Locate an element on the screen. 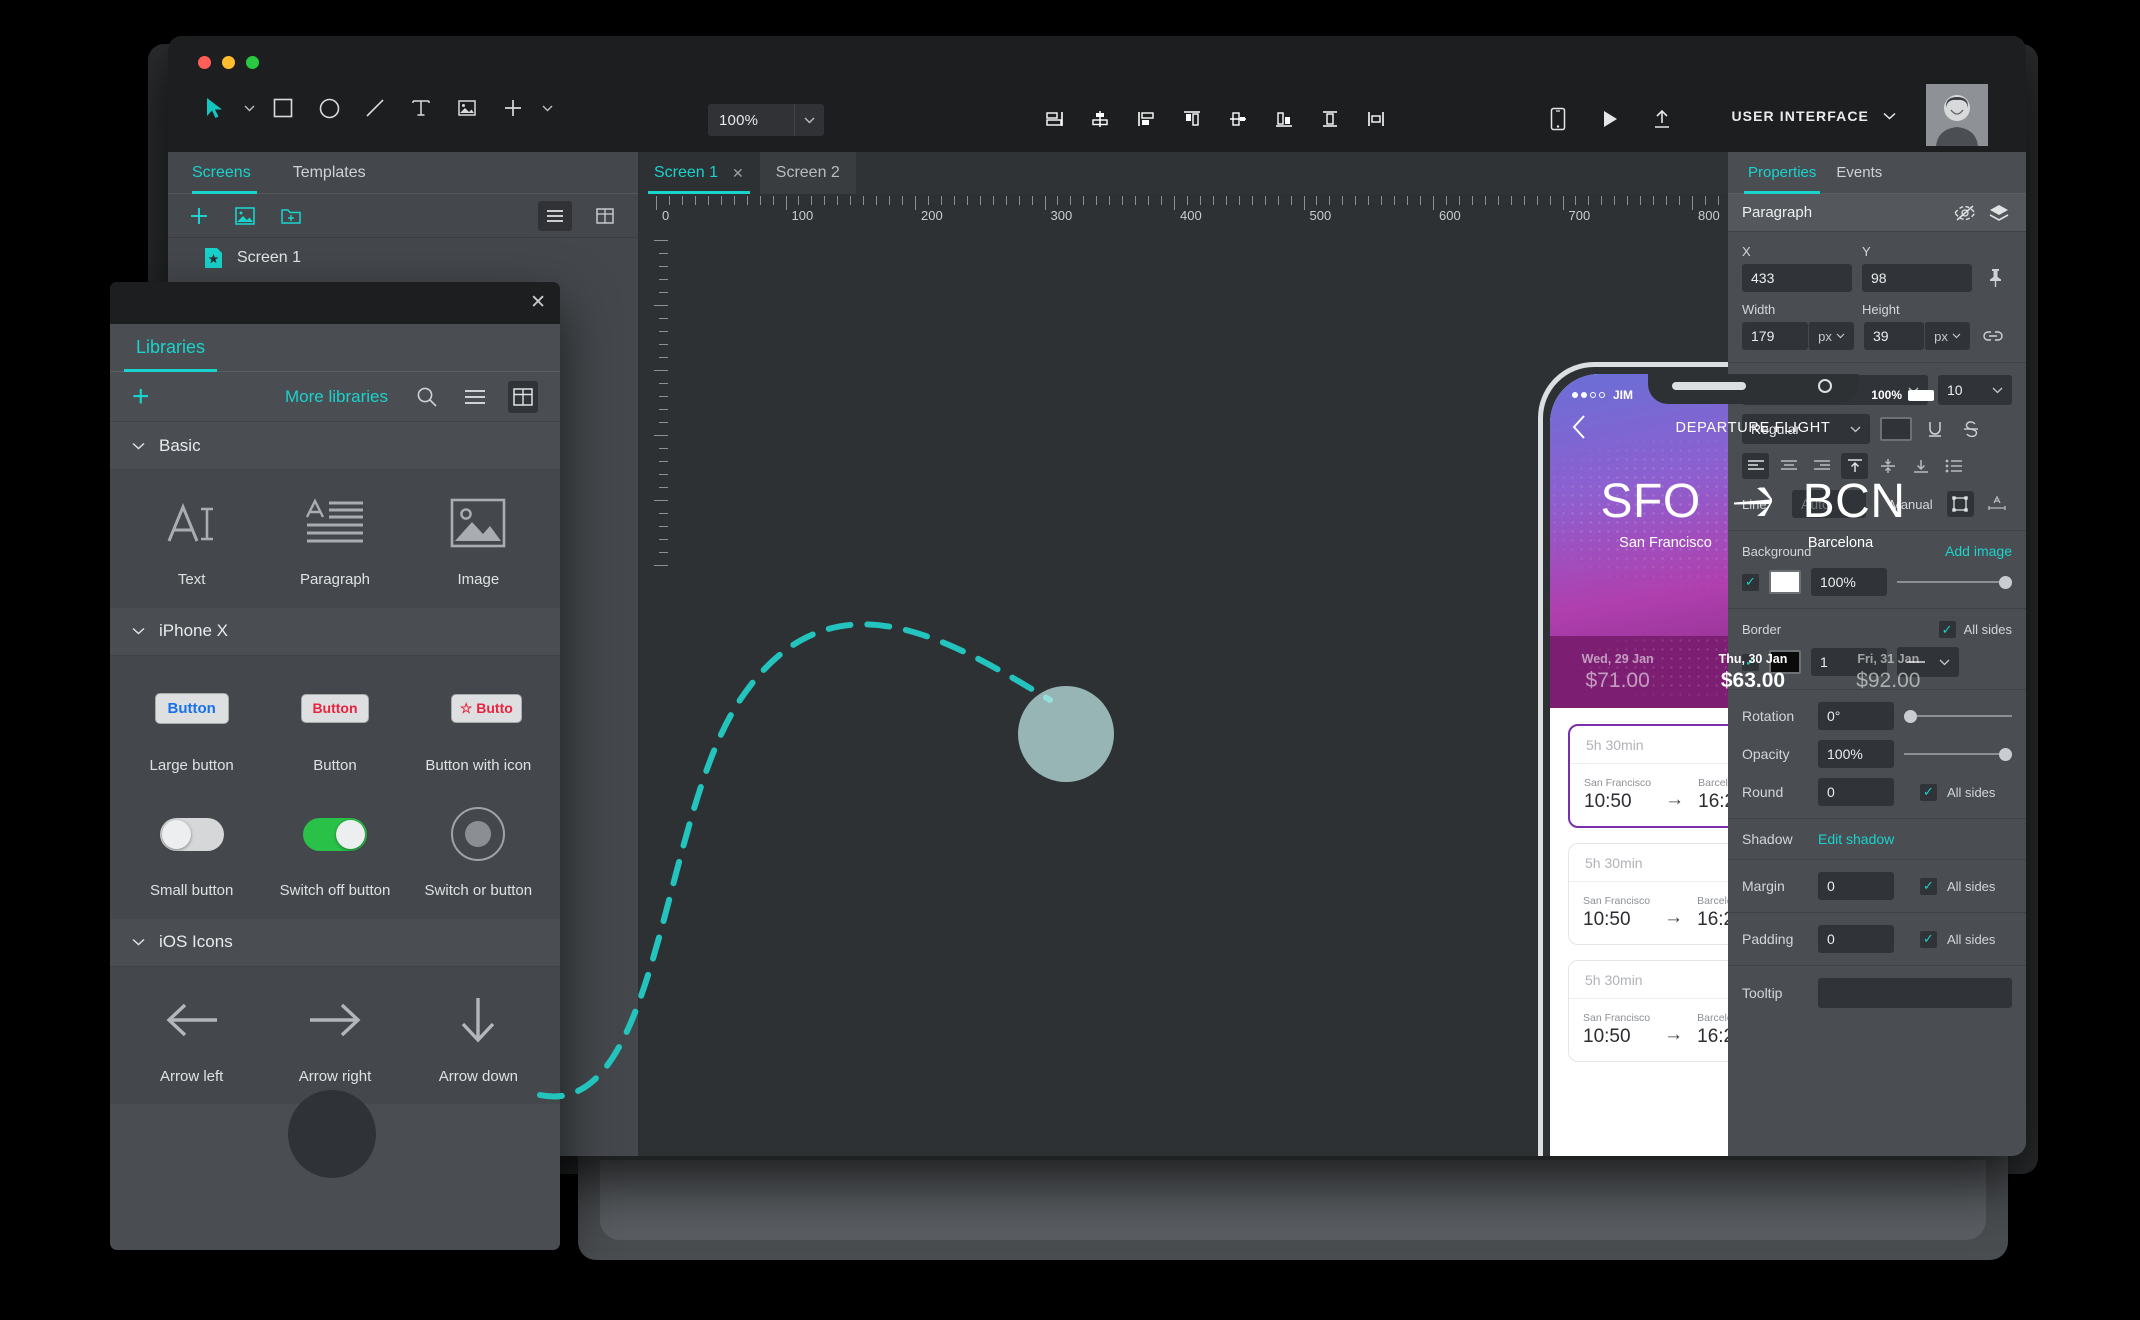  round-input: 0 is located at coordinates (1856, 792).